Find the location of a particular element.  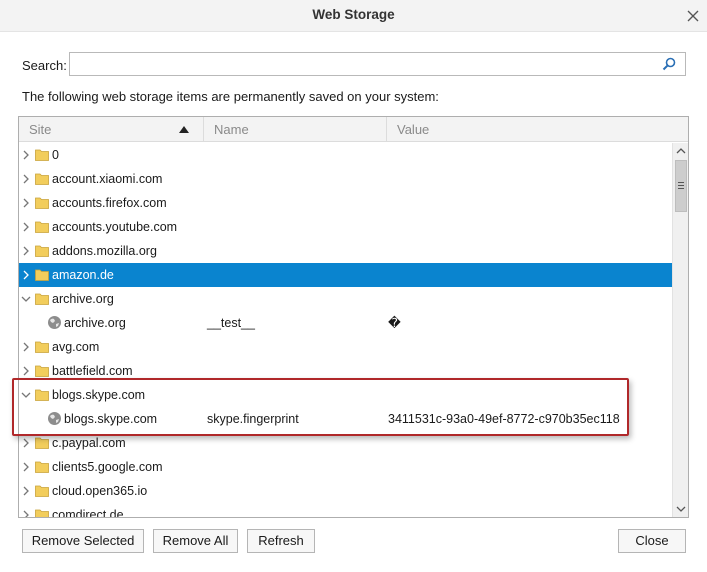

remove-all-button: Remove All is located at coordinates (195, 541).